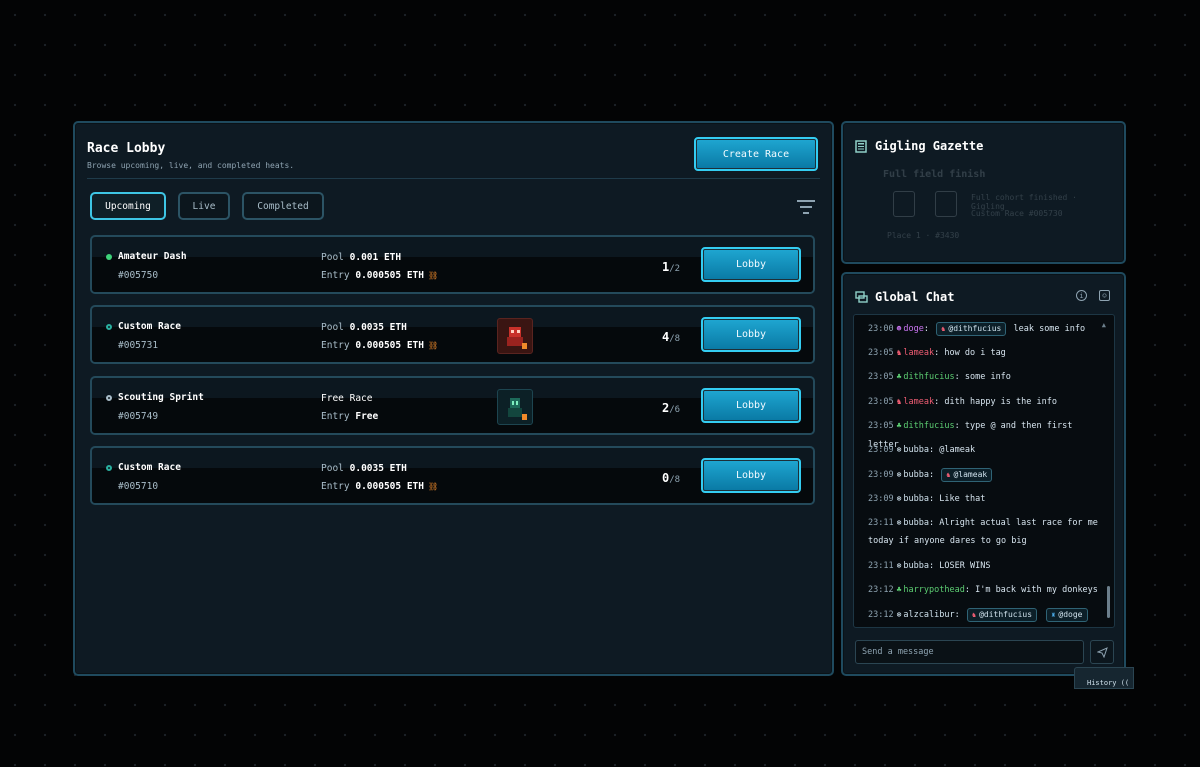 Image resolution: width=1200 pixels, height=767 pixels. I want to click on newspaper-icon, so click(861, 146).